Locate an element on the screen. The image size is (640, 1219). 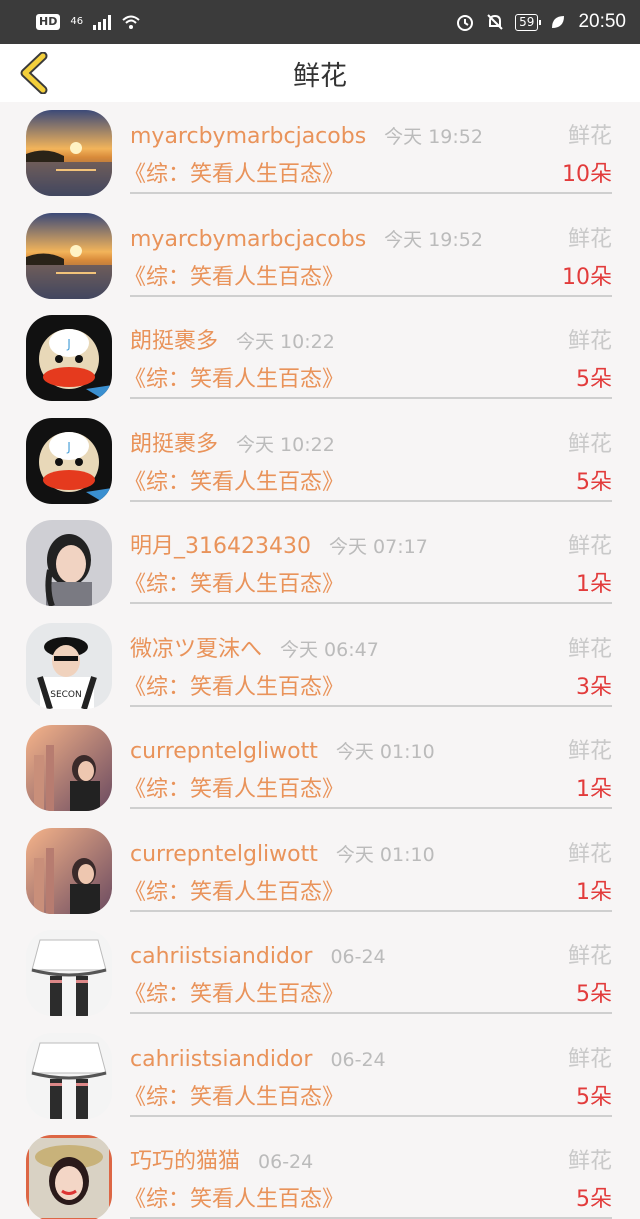
status-left: HD 46 is located at coordinates (88, 22).